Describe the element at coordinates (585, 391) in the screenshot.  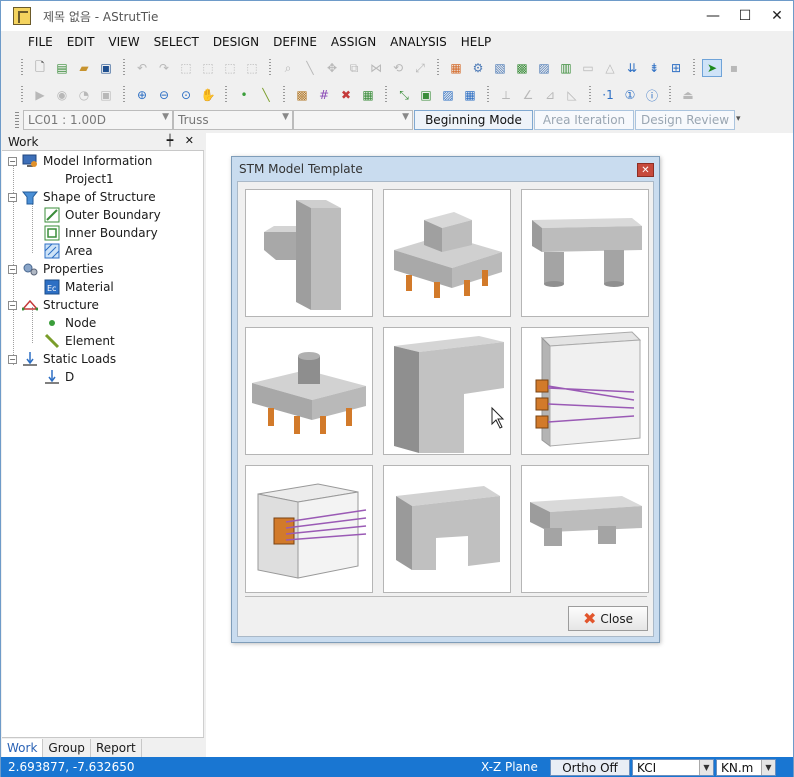
I see `template-anchorage-zone` at that location.